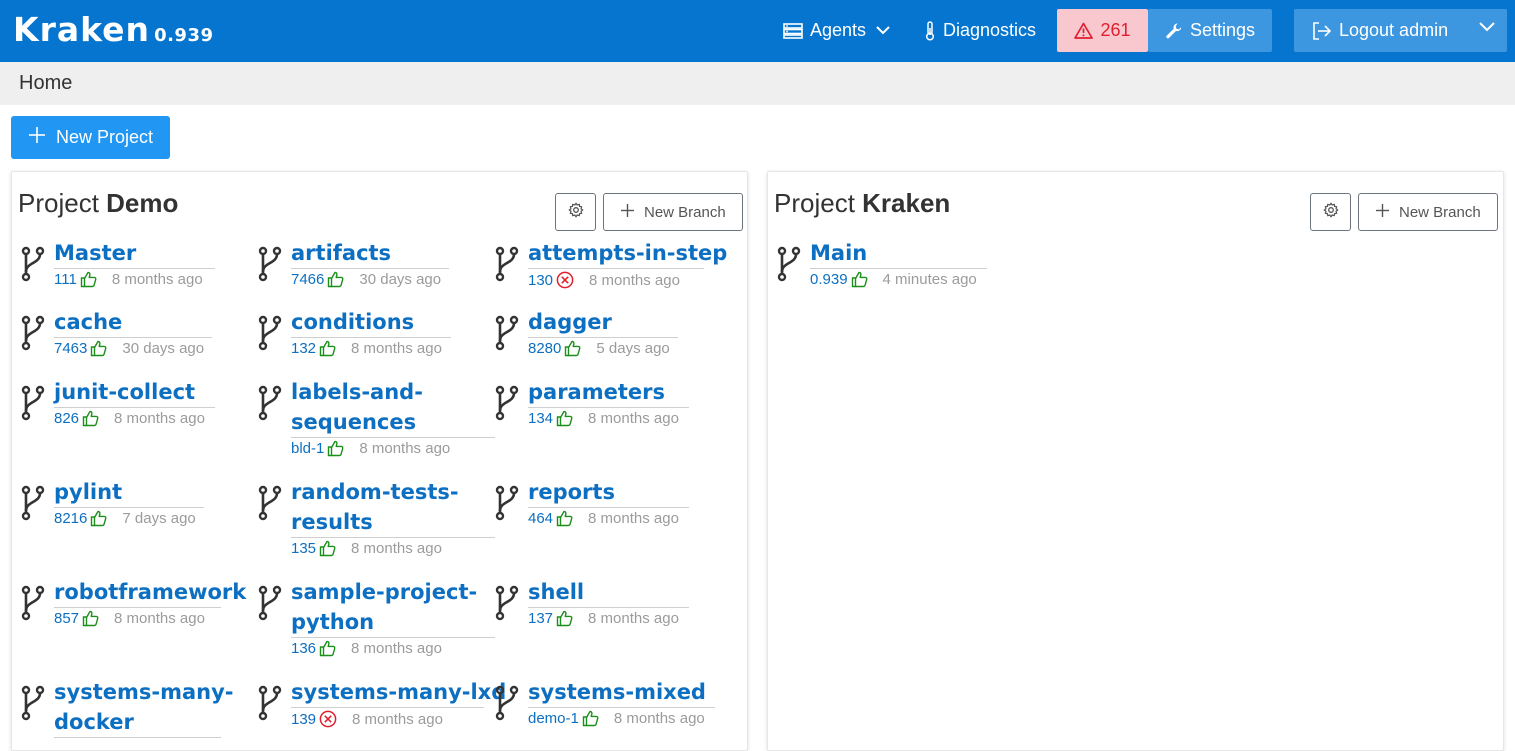  What do you see at coordinates (45, 83) in the screenshot?
I see `breadcrumb-home: Home` at bounding box center [45, 83].